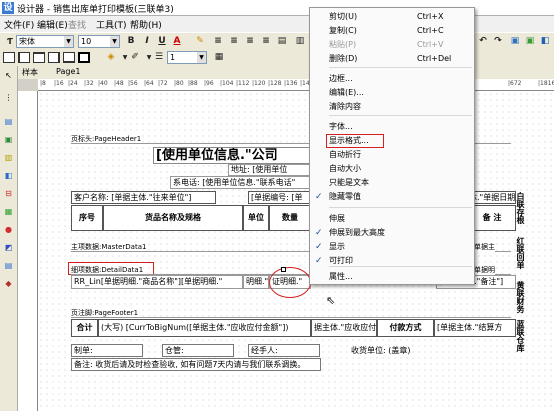 The width and height of the screenshot is (554, 411). Describe the element at coordinates (283, 269) in the screenshot. I see `resize-handle-icon` at that location.